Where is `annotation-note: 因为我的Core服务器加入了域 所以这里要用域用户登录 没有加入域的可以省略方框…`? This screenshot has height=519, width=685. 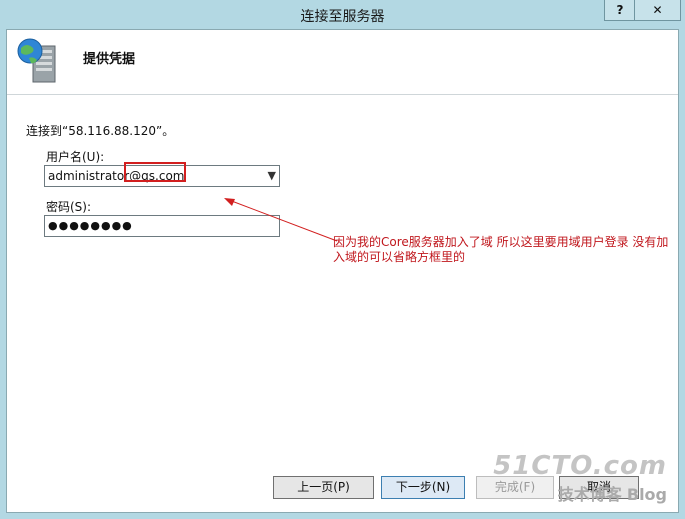 annotation-note: 因为我的Core服务器加入了域 所以这里要用域用户登录 没有加入域的可以省略方框… is located at coordinates (501, 249).